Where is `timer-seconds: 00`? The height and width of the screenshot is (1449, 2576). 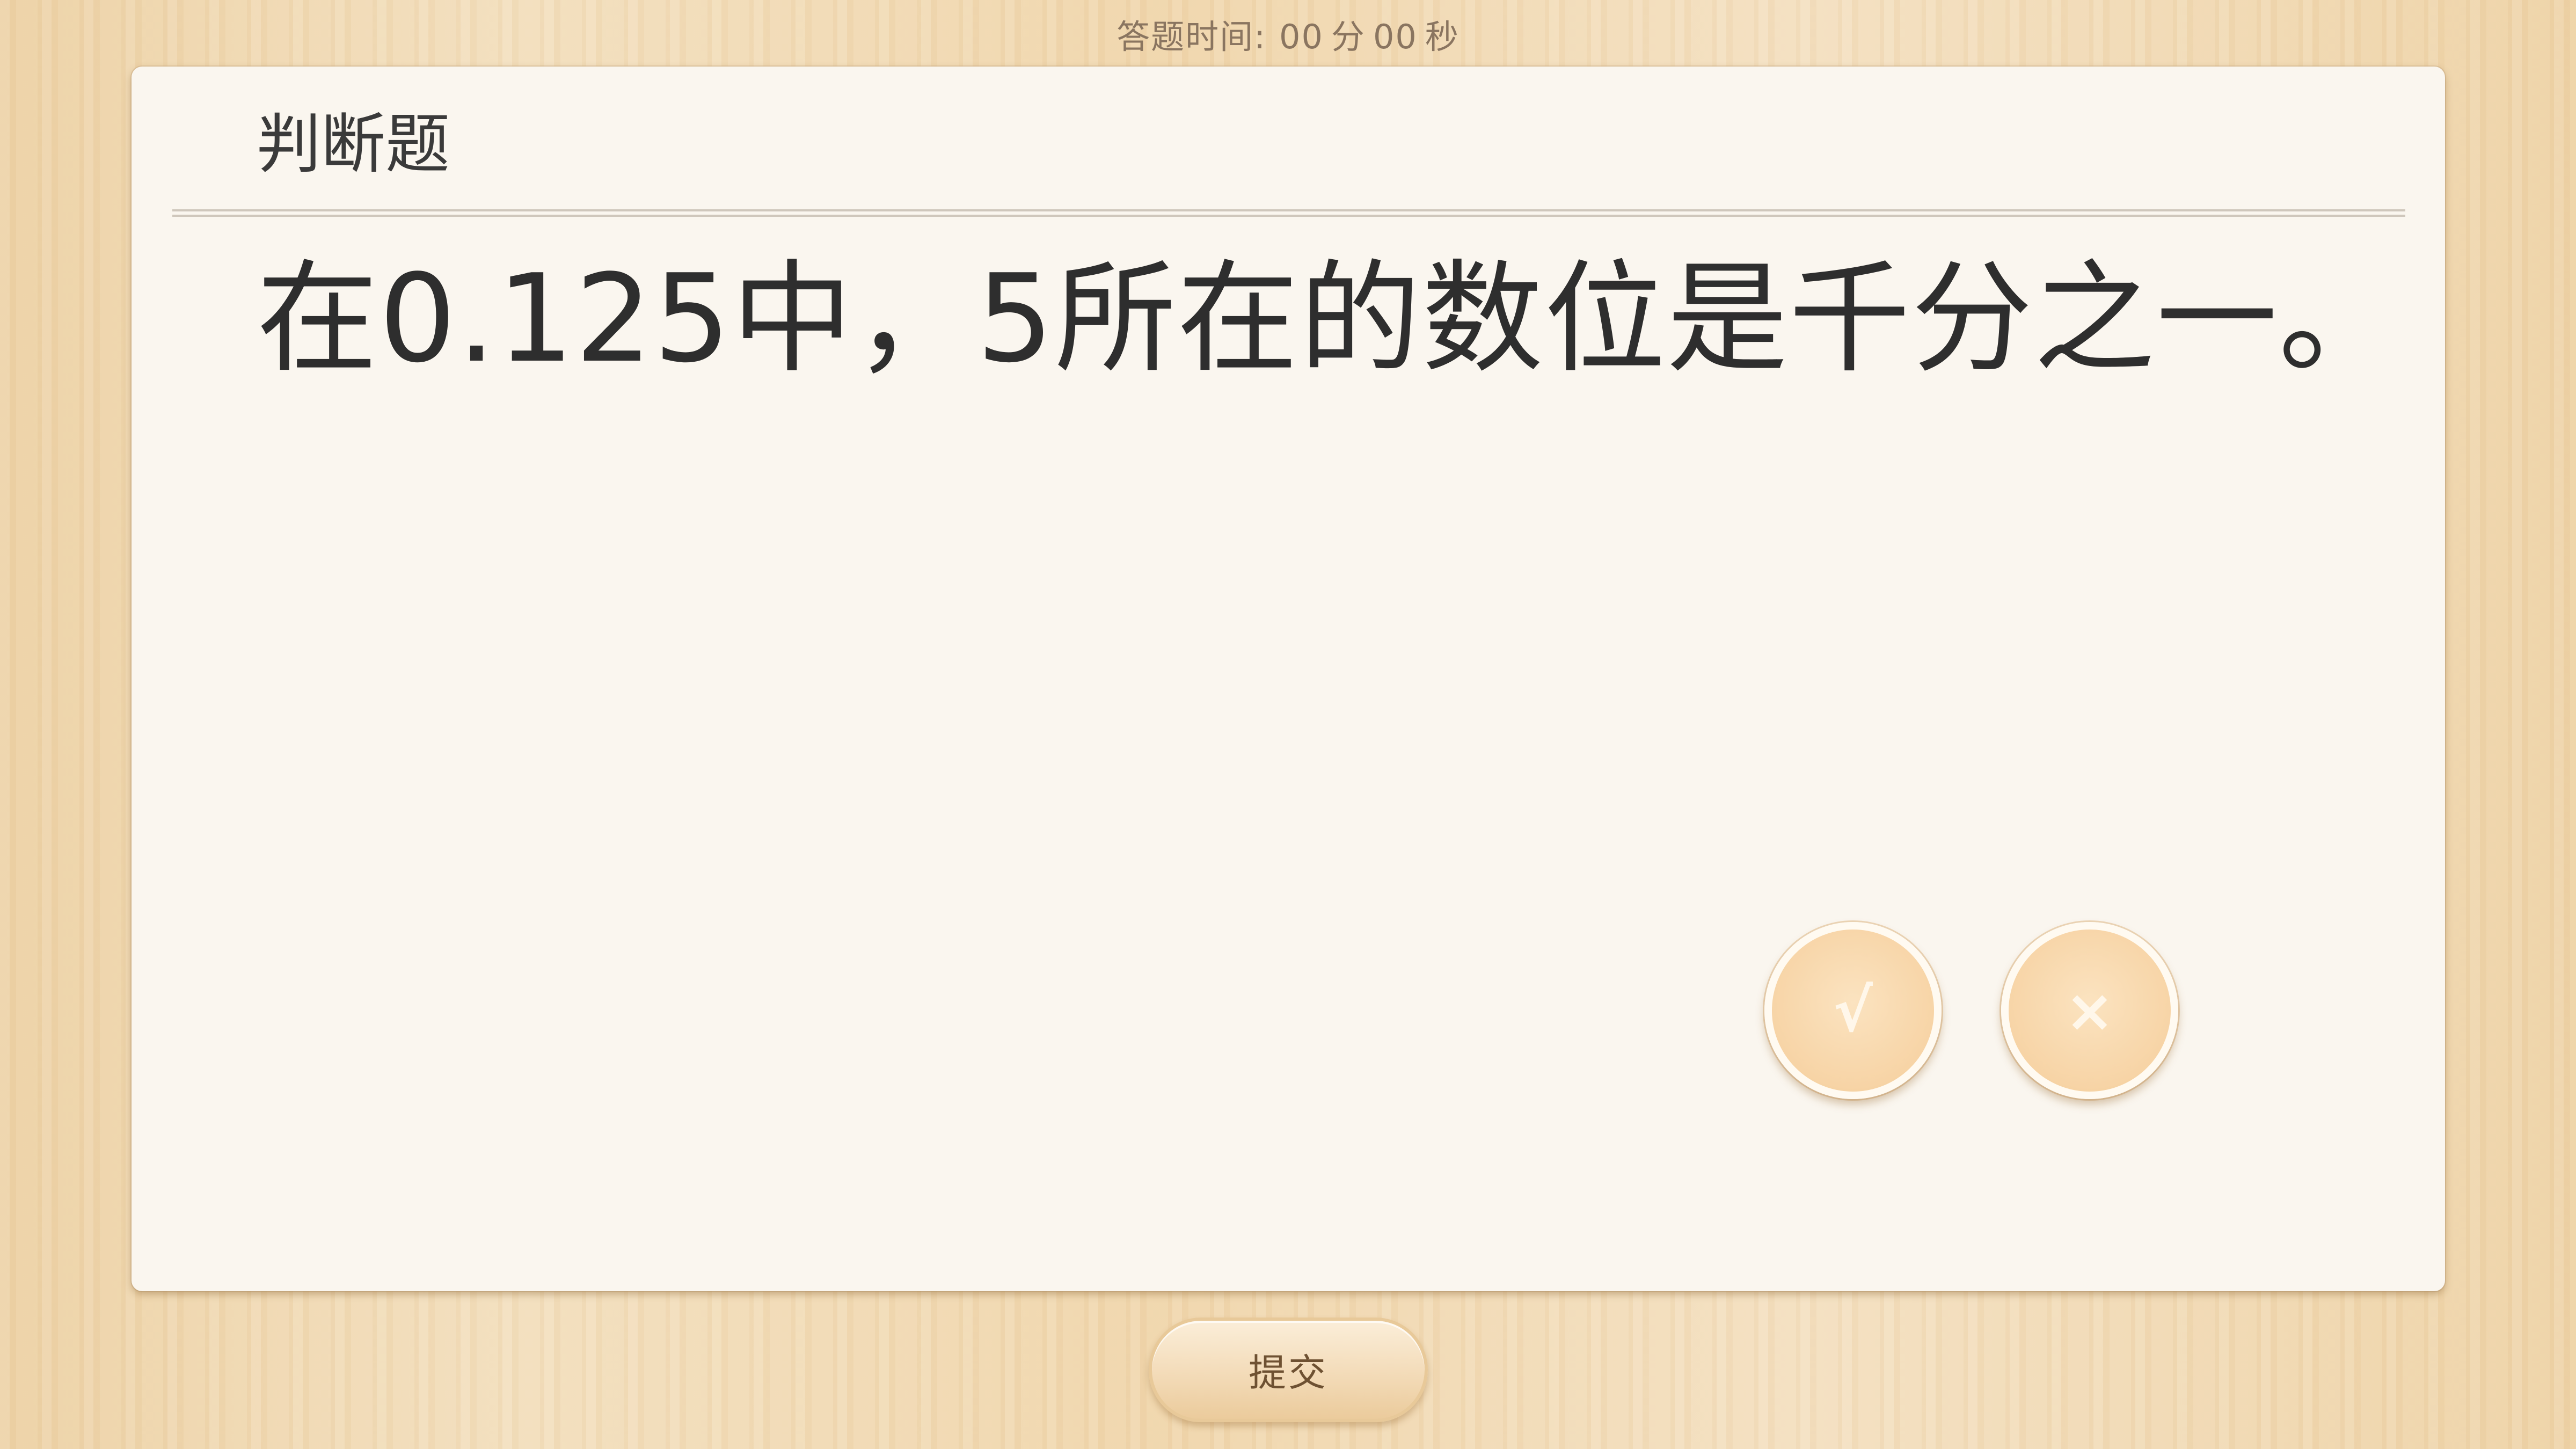 timer-seconds: 00 is located at coordinates (1395, 36).